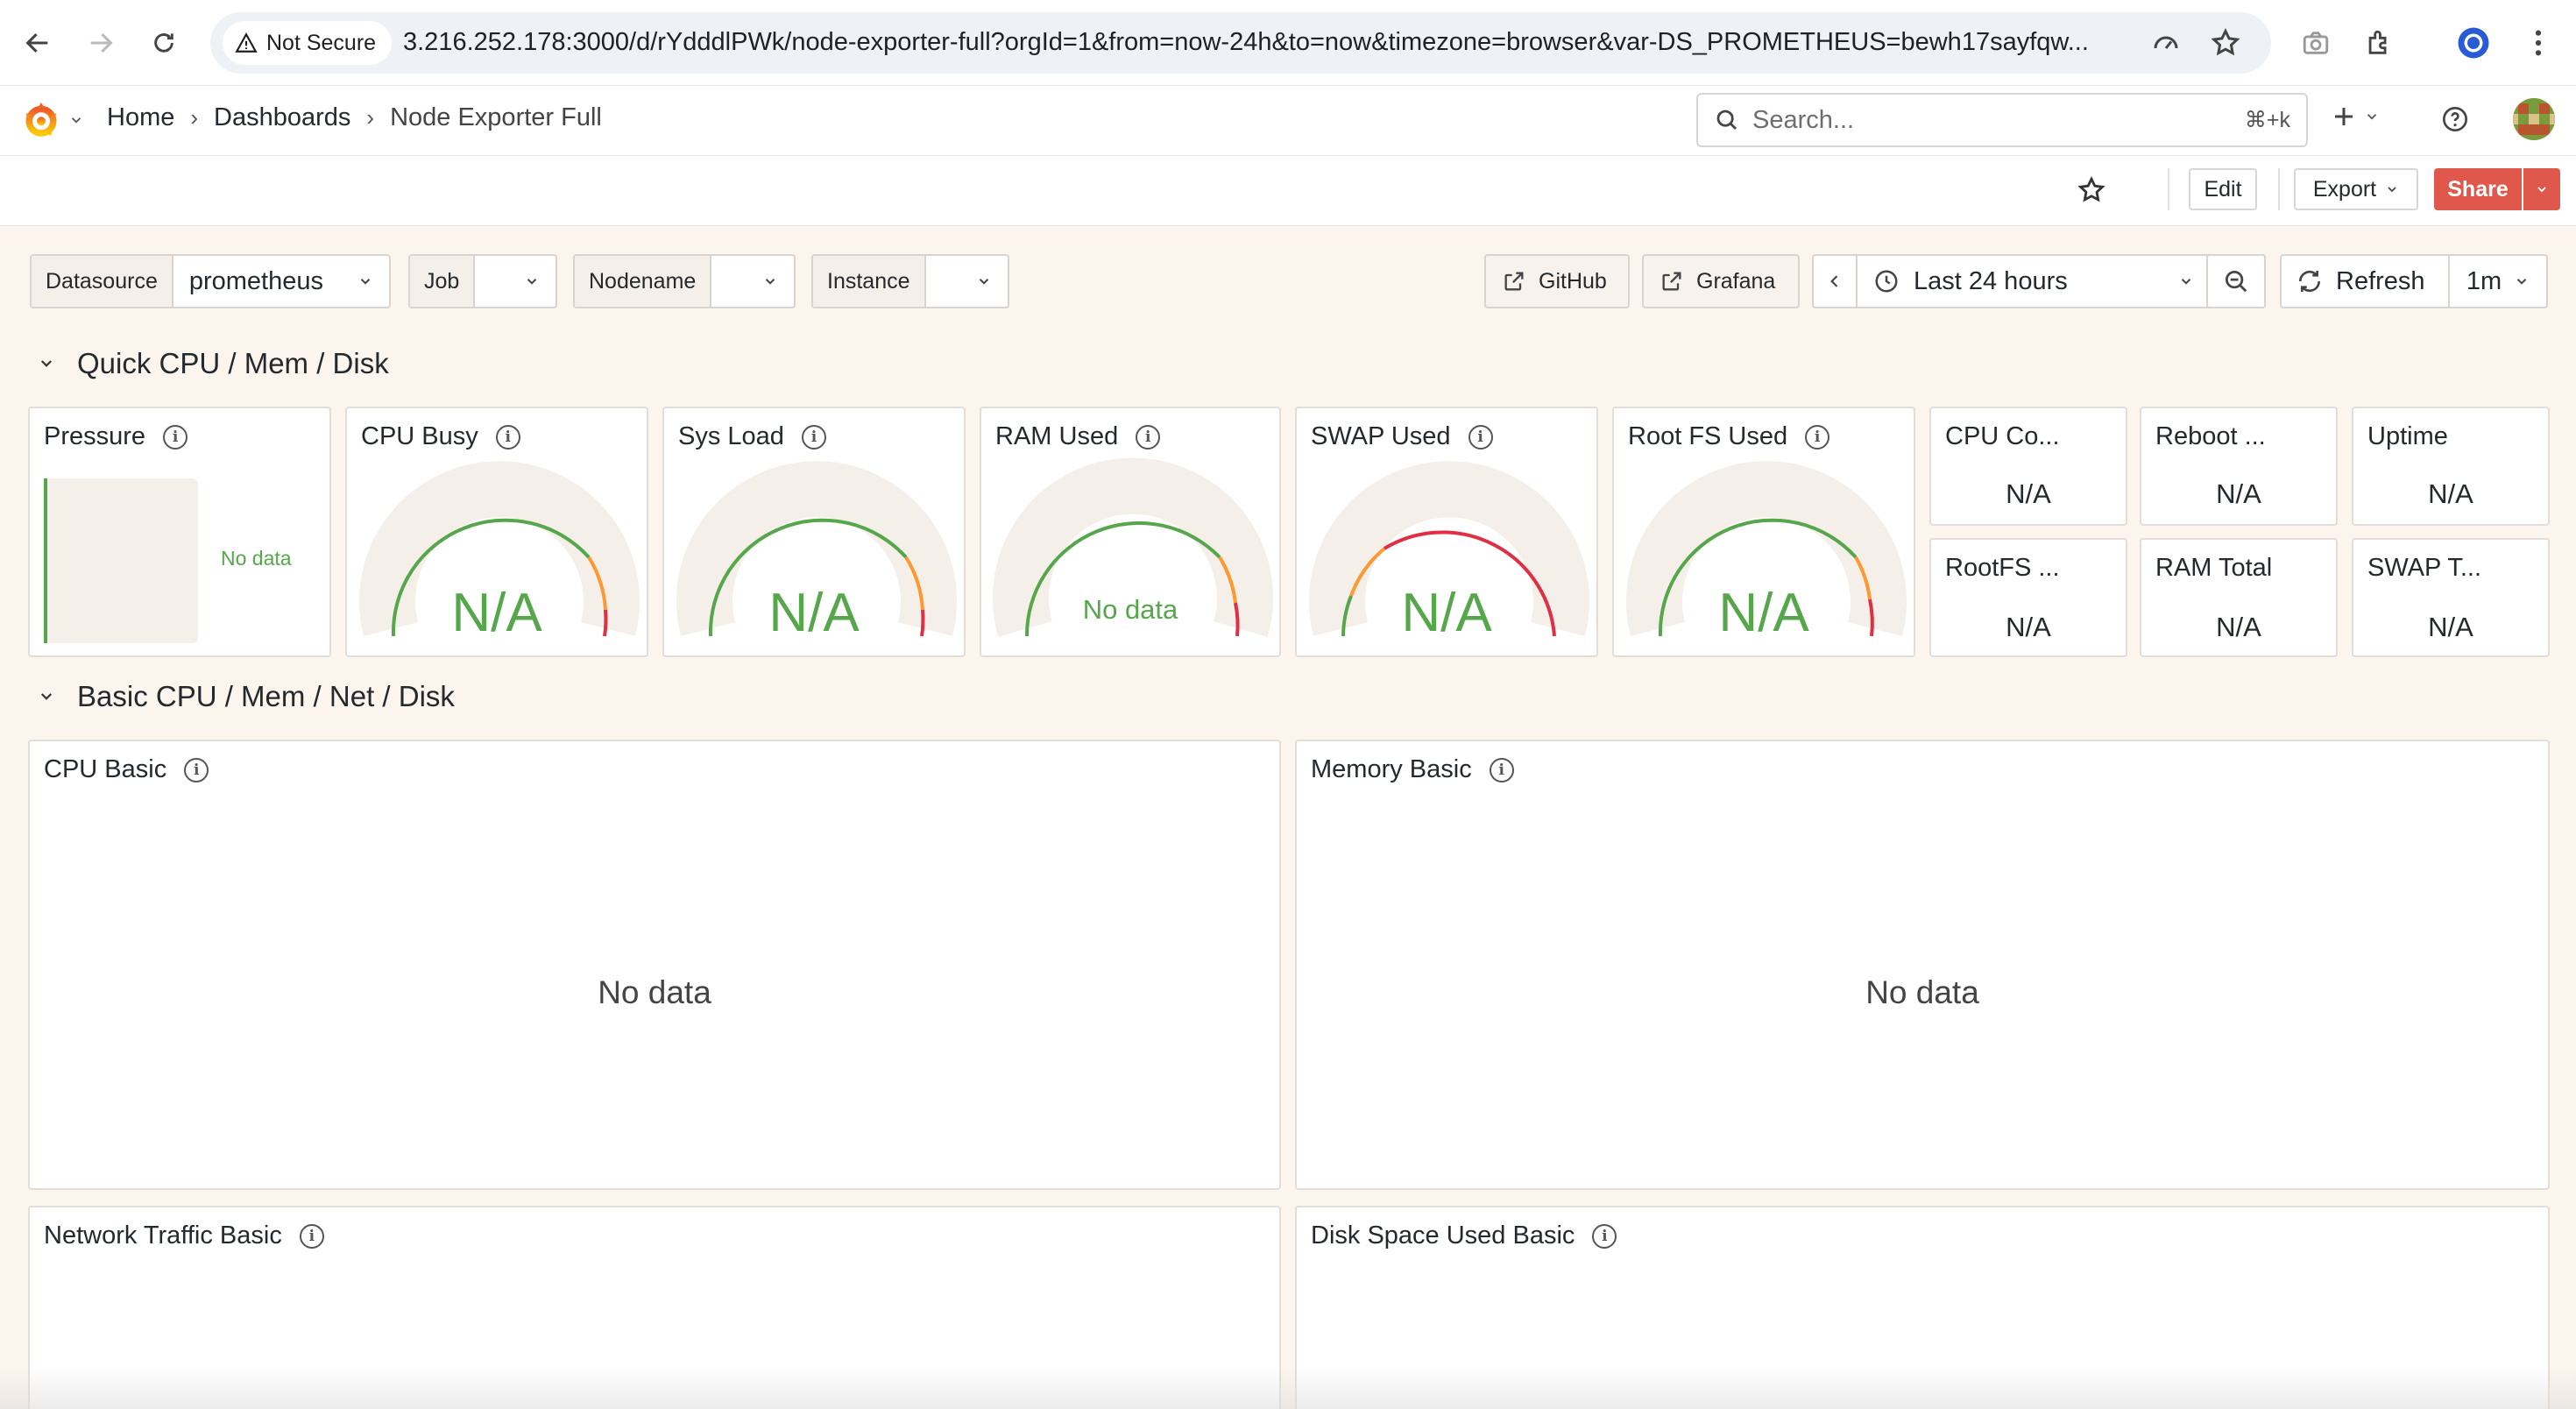 The image size is (2576, 1409). I want to click on time-range-button: Last 24 hours, so click(2035, 282).